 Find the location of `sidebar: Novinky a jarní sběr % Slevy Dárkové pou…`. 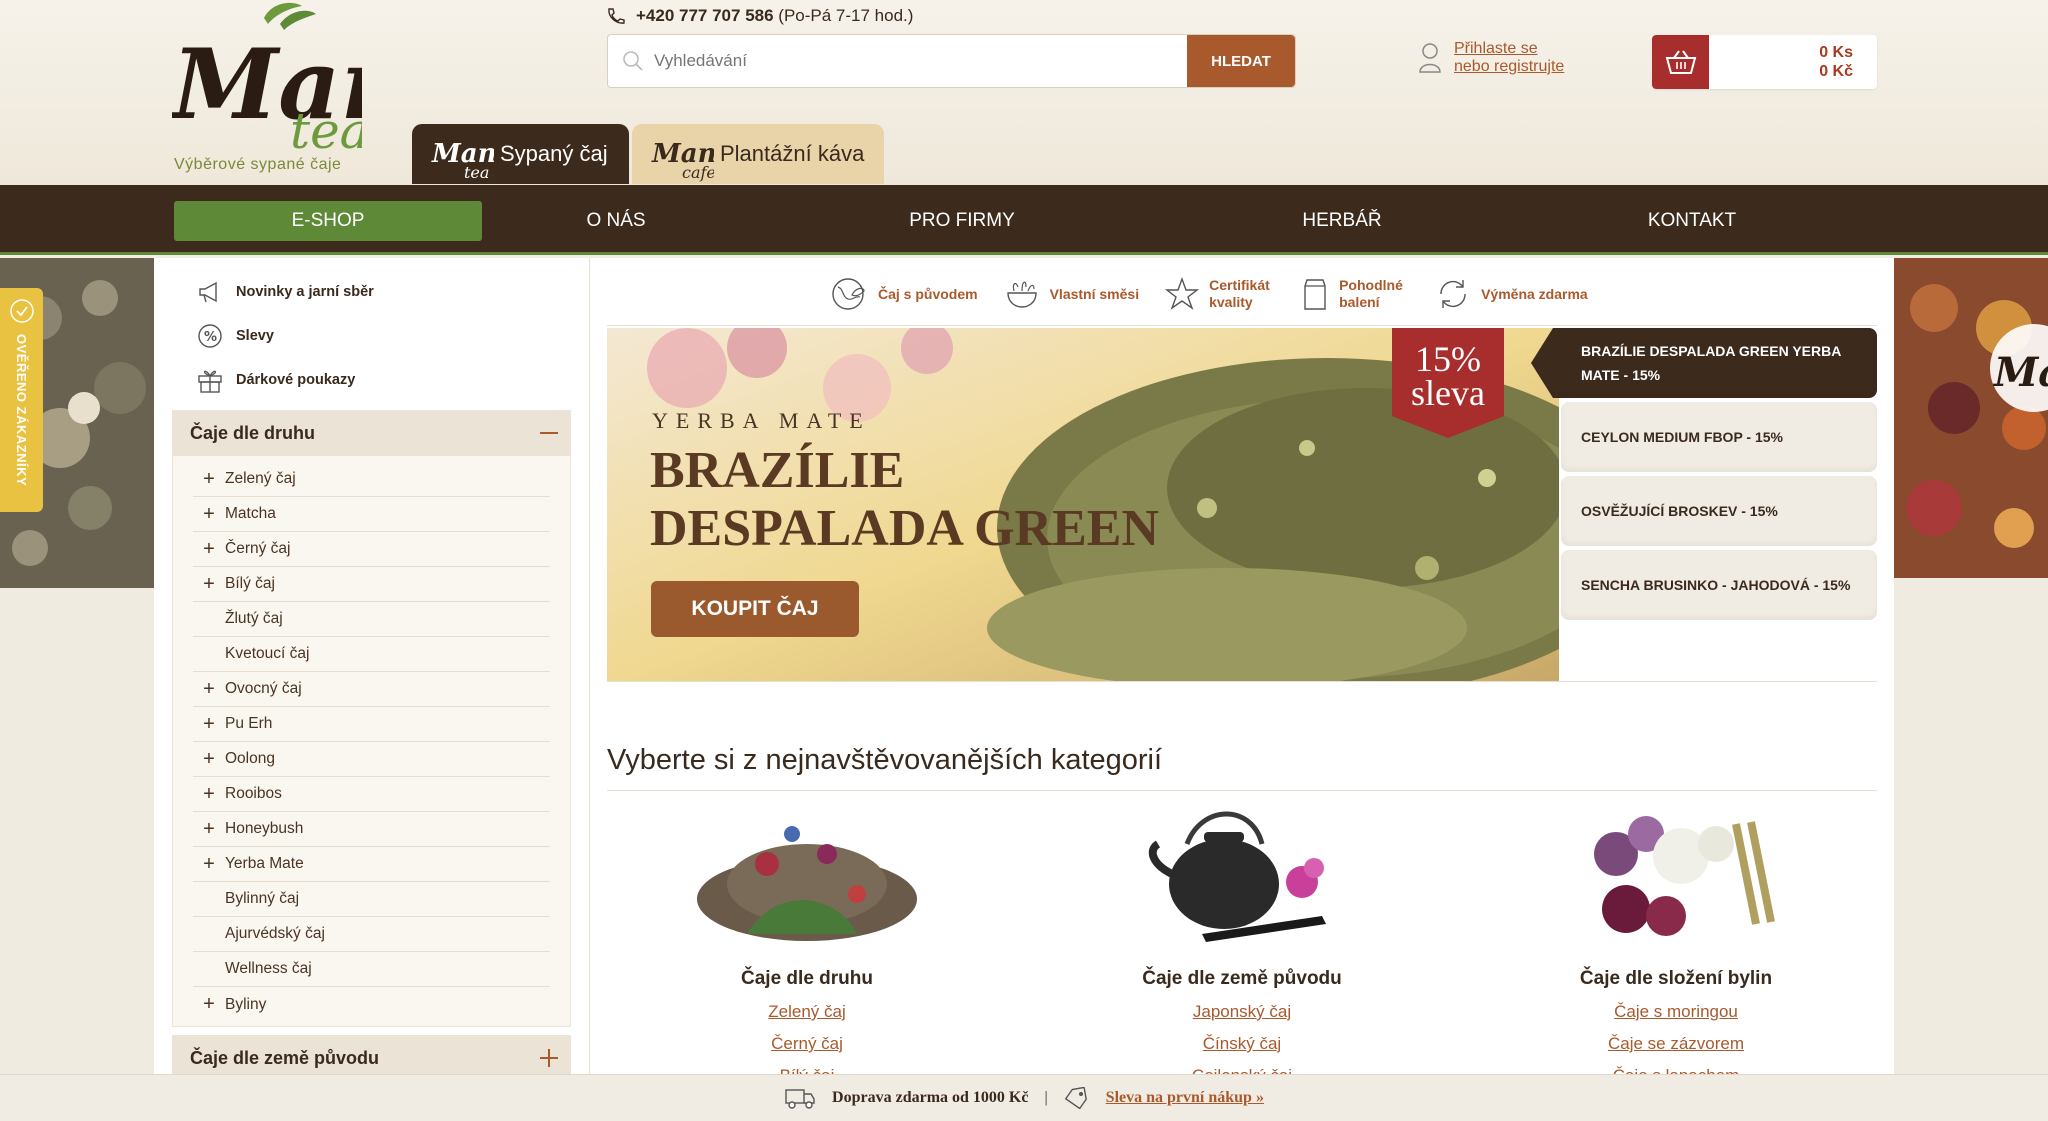

sidebar: Novinky a jarní sběr % Slevy Dárkové pou… is located at coordinates (371, 675).